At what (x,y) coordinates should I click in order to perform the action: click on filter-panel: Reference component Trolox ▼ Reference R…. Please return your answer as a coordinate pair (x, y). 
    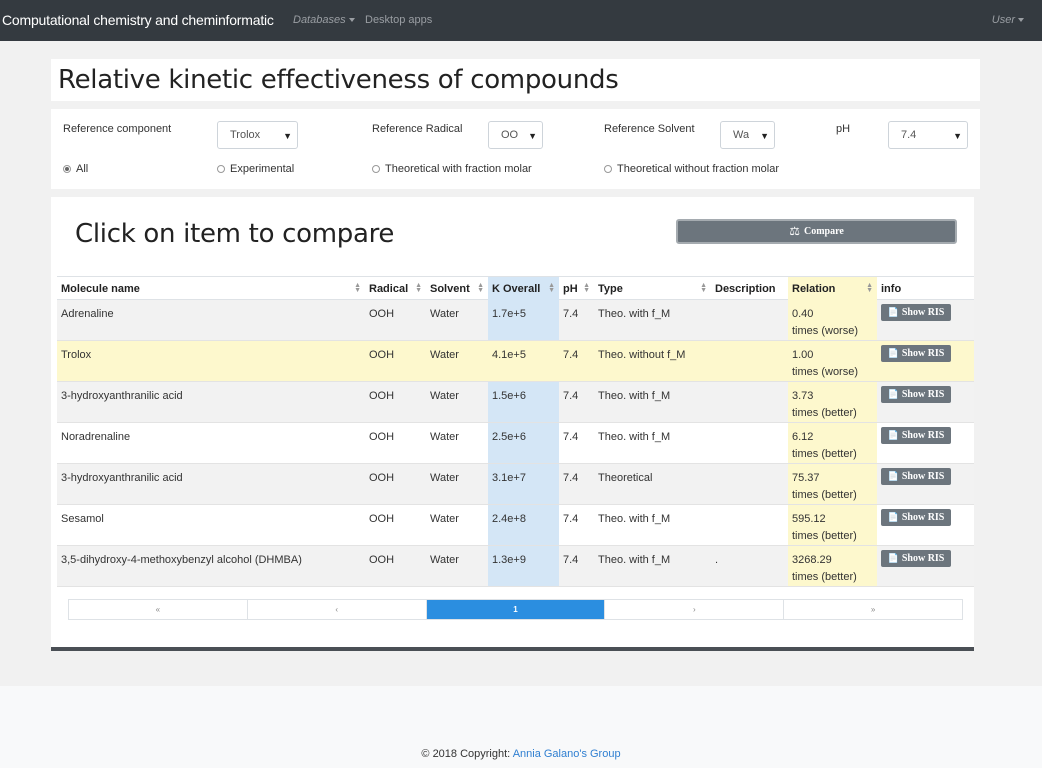
    Looking at the image, I should click on (515, 149).